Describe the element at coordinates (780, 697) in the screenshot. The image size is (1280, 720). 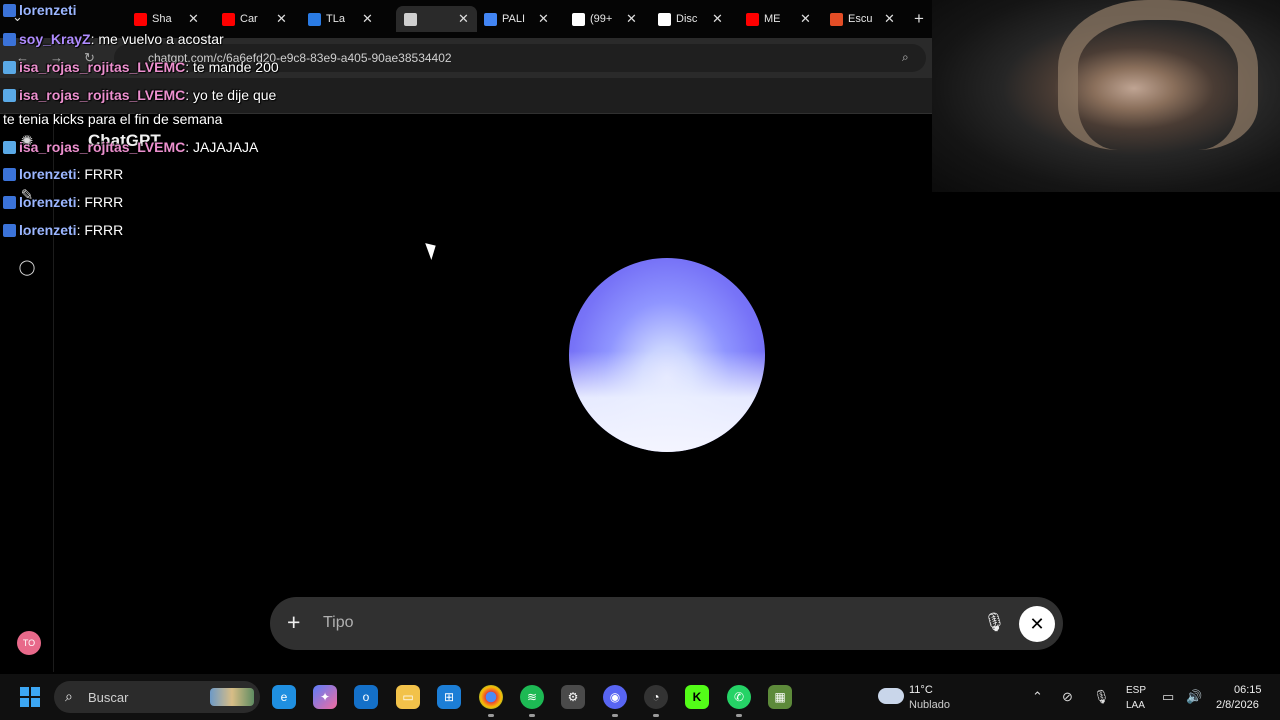
I see `minecraft-icon: ▦` at that location.